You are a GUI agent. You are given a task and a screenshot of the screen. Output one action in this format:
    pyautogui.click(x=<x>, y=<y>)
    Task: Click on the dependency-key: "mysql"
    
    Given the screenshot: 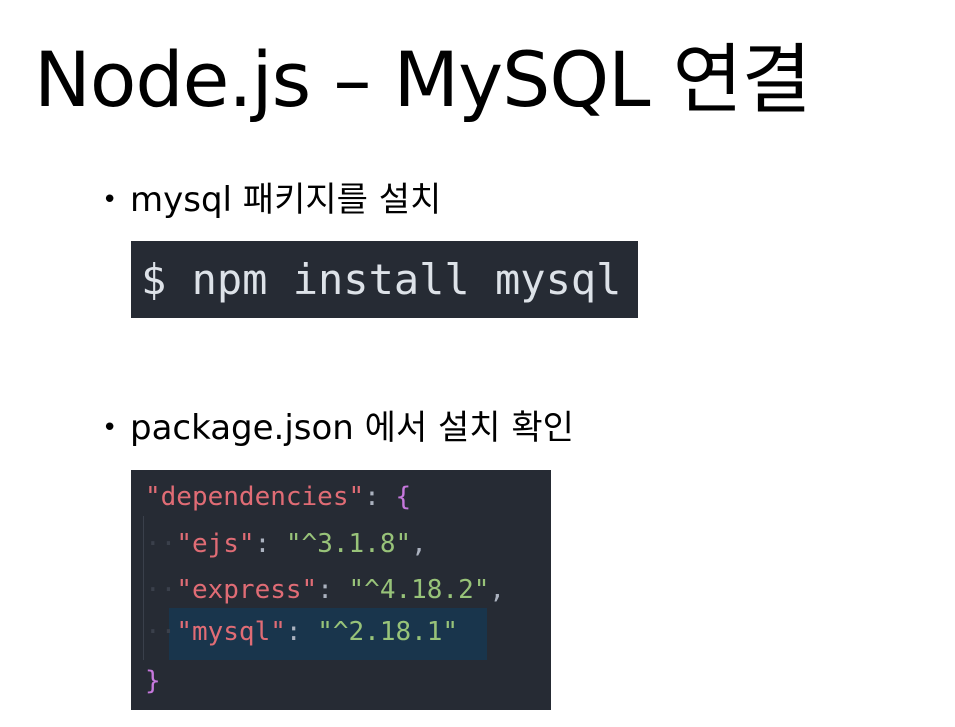 What is the action you would take?
    pyautogui.click(x=231, y=632)
    